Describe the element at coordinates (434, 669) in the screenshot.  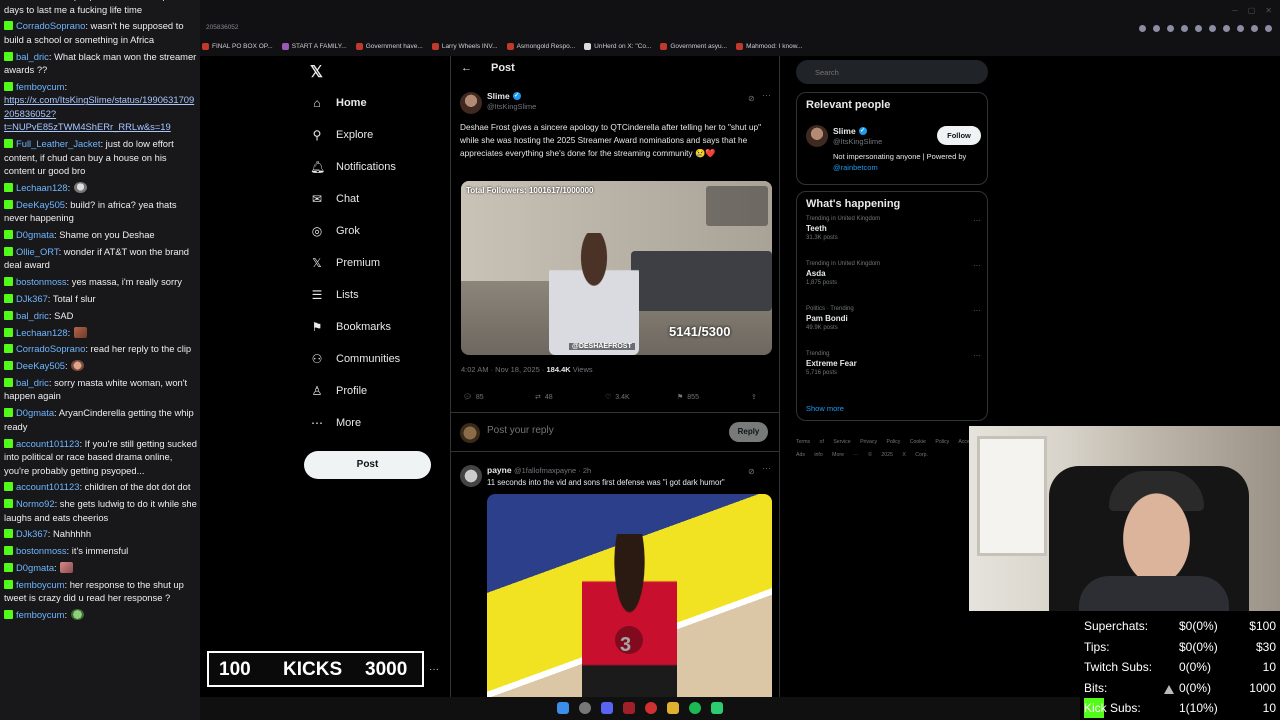
I see `kicks-more: ···` at that location.